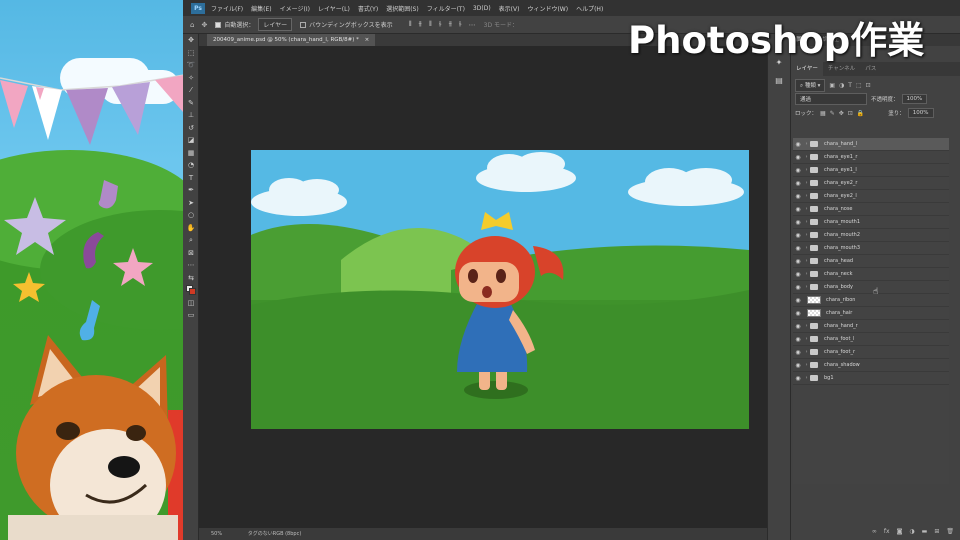 This screenshot has width=960, height=540. I want to click on align-middle-icon: ⫵, so click(450, 24).